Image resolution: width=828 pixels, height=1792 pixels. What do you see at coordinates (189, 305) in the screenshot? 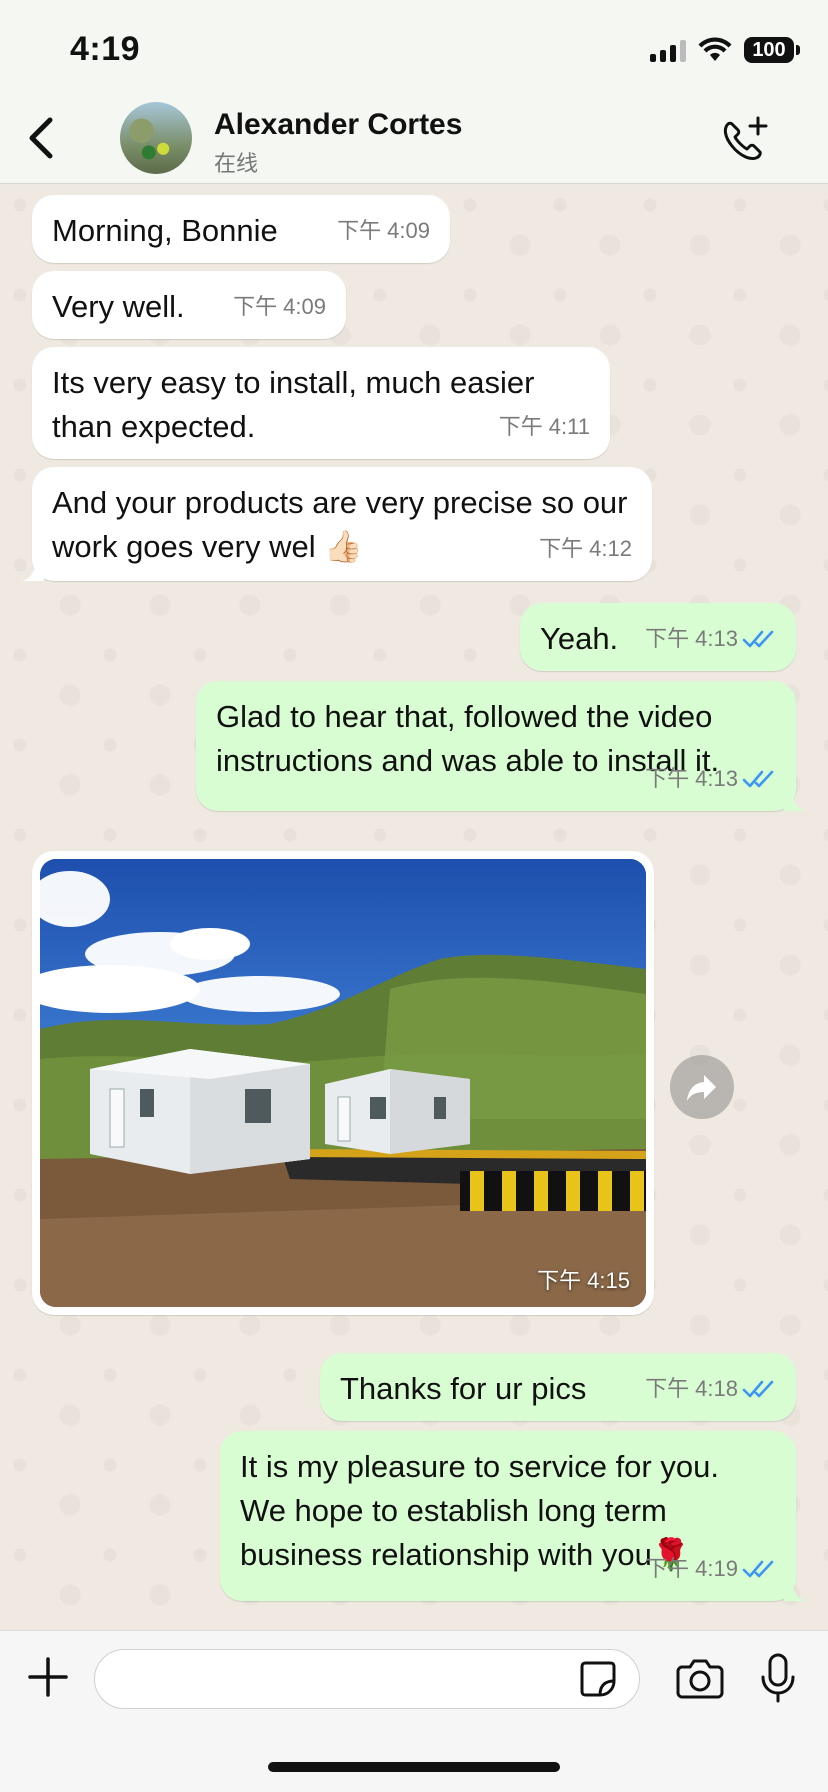
I see `message-bubble: Very well. 下午 4:09` at bounding box center [189, 305].